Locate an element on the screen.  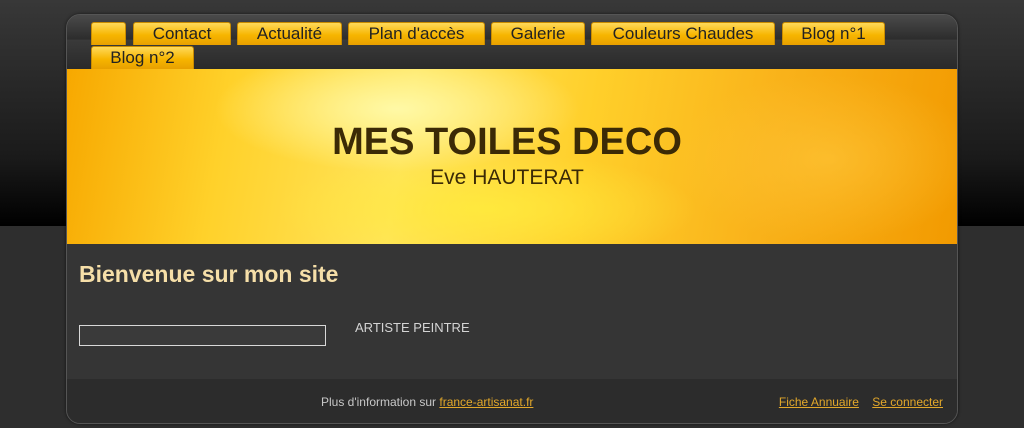
footer-info-text: Plus d'information sur is located at coordinates (379, 402).